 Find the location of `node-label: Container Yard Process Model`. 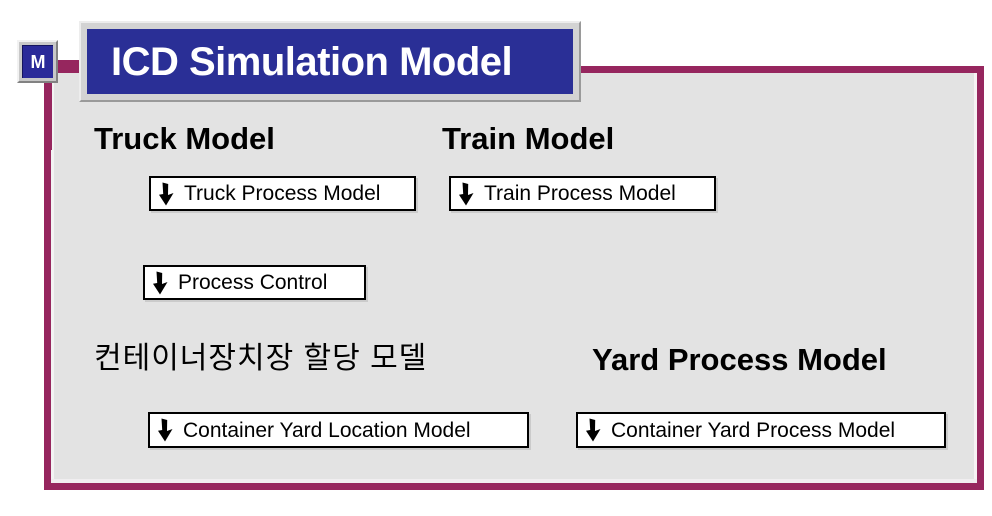

node-label: Container Yard Process Model is located at coordinates (753, 430).